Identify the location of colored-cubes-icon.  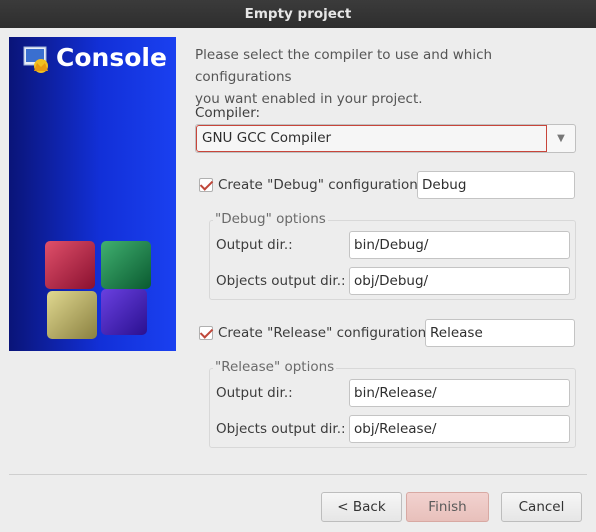
(98, 290).